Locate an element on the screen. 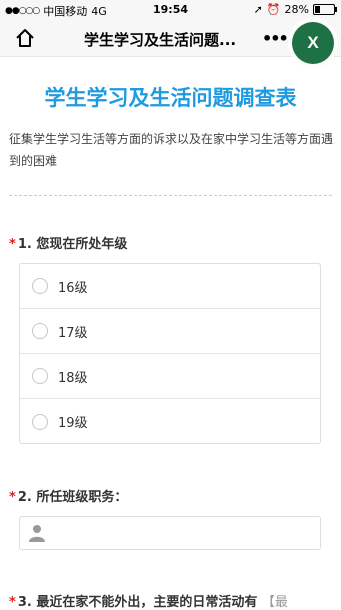  survey-description: 征集学生学习生活等方面的诉求以及在家中学习生活等方面遇到的困难 is located at coordinates (171, 150).